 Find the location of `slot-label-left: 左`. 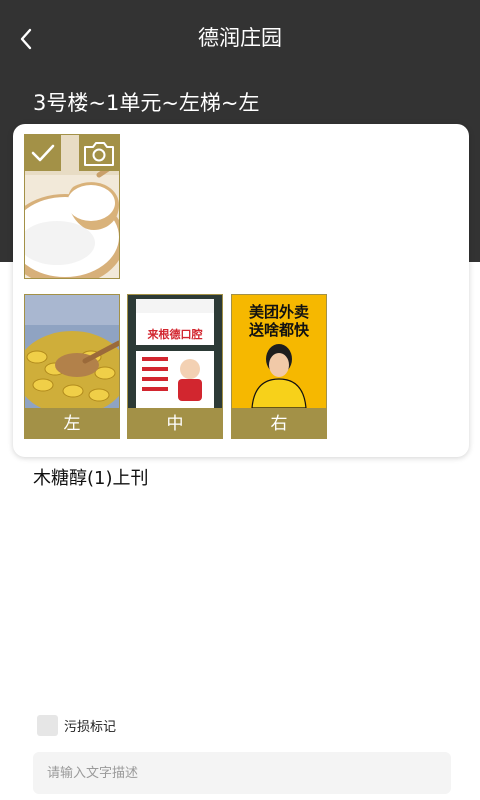

slot-label-left: 左 is located at coordinates (72, 424).